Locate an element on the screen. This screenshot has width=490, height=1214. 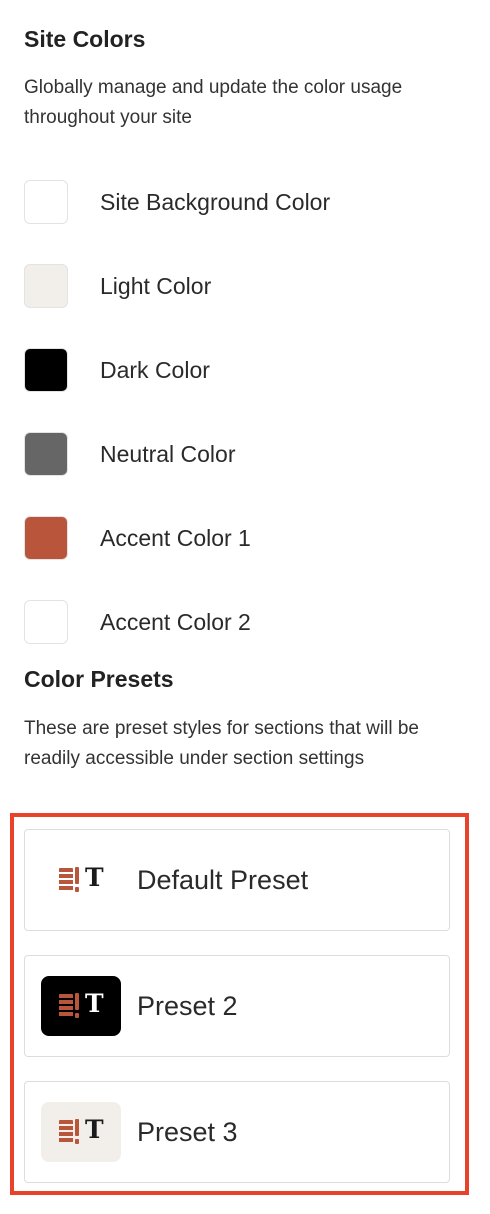
preset-card-default: T Default Preset is located at coordinates (237, 880).